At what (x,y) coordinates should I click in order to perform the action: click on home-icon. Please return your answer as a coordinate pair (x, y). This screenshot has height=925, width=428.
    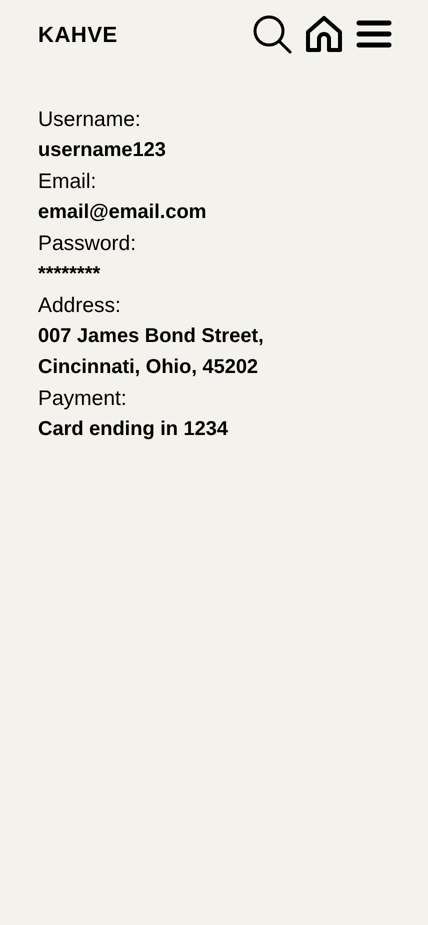
    Looking at the image, I should click on (324, 34).